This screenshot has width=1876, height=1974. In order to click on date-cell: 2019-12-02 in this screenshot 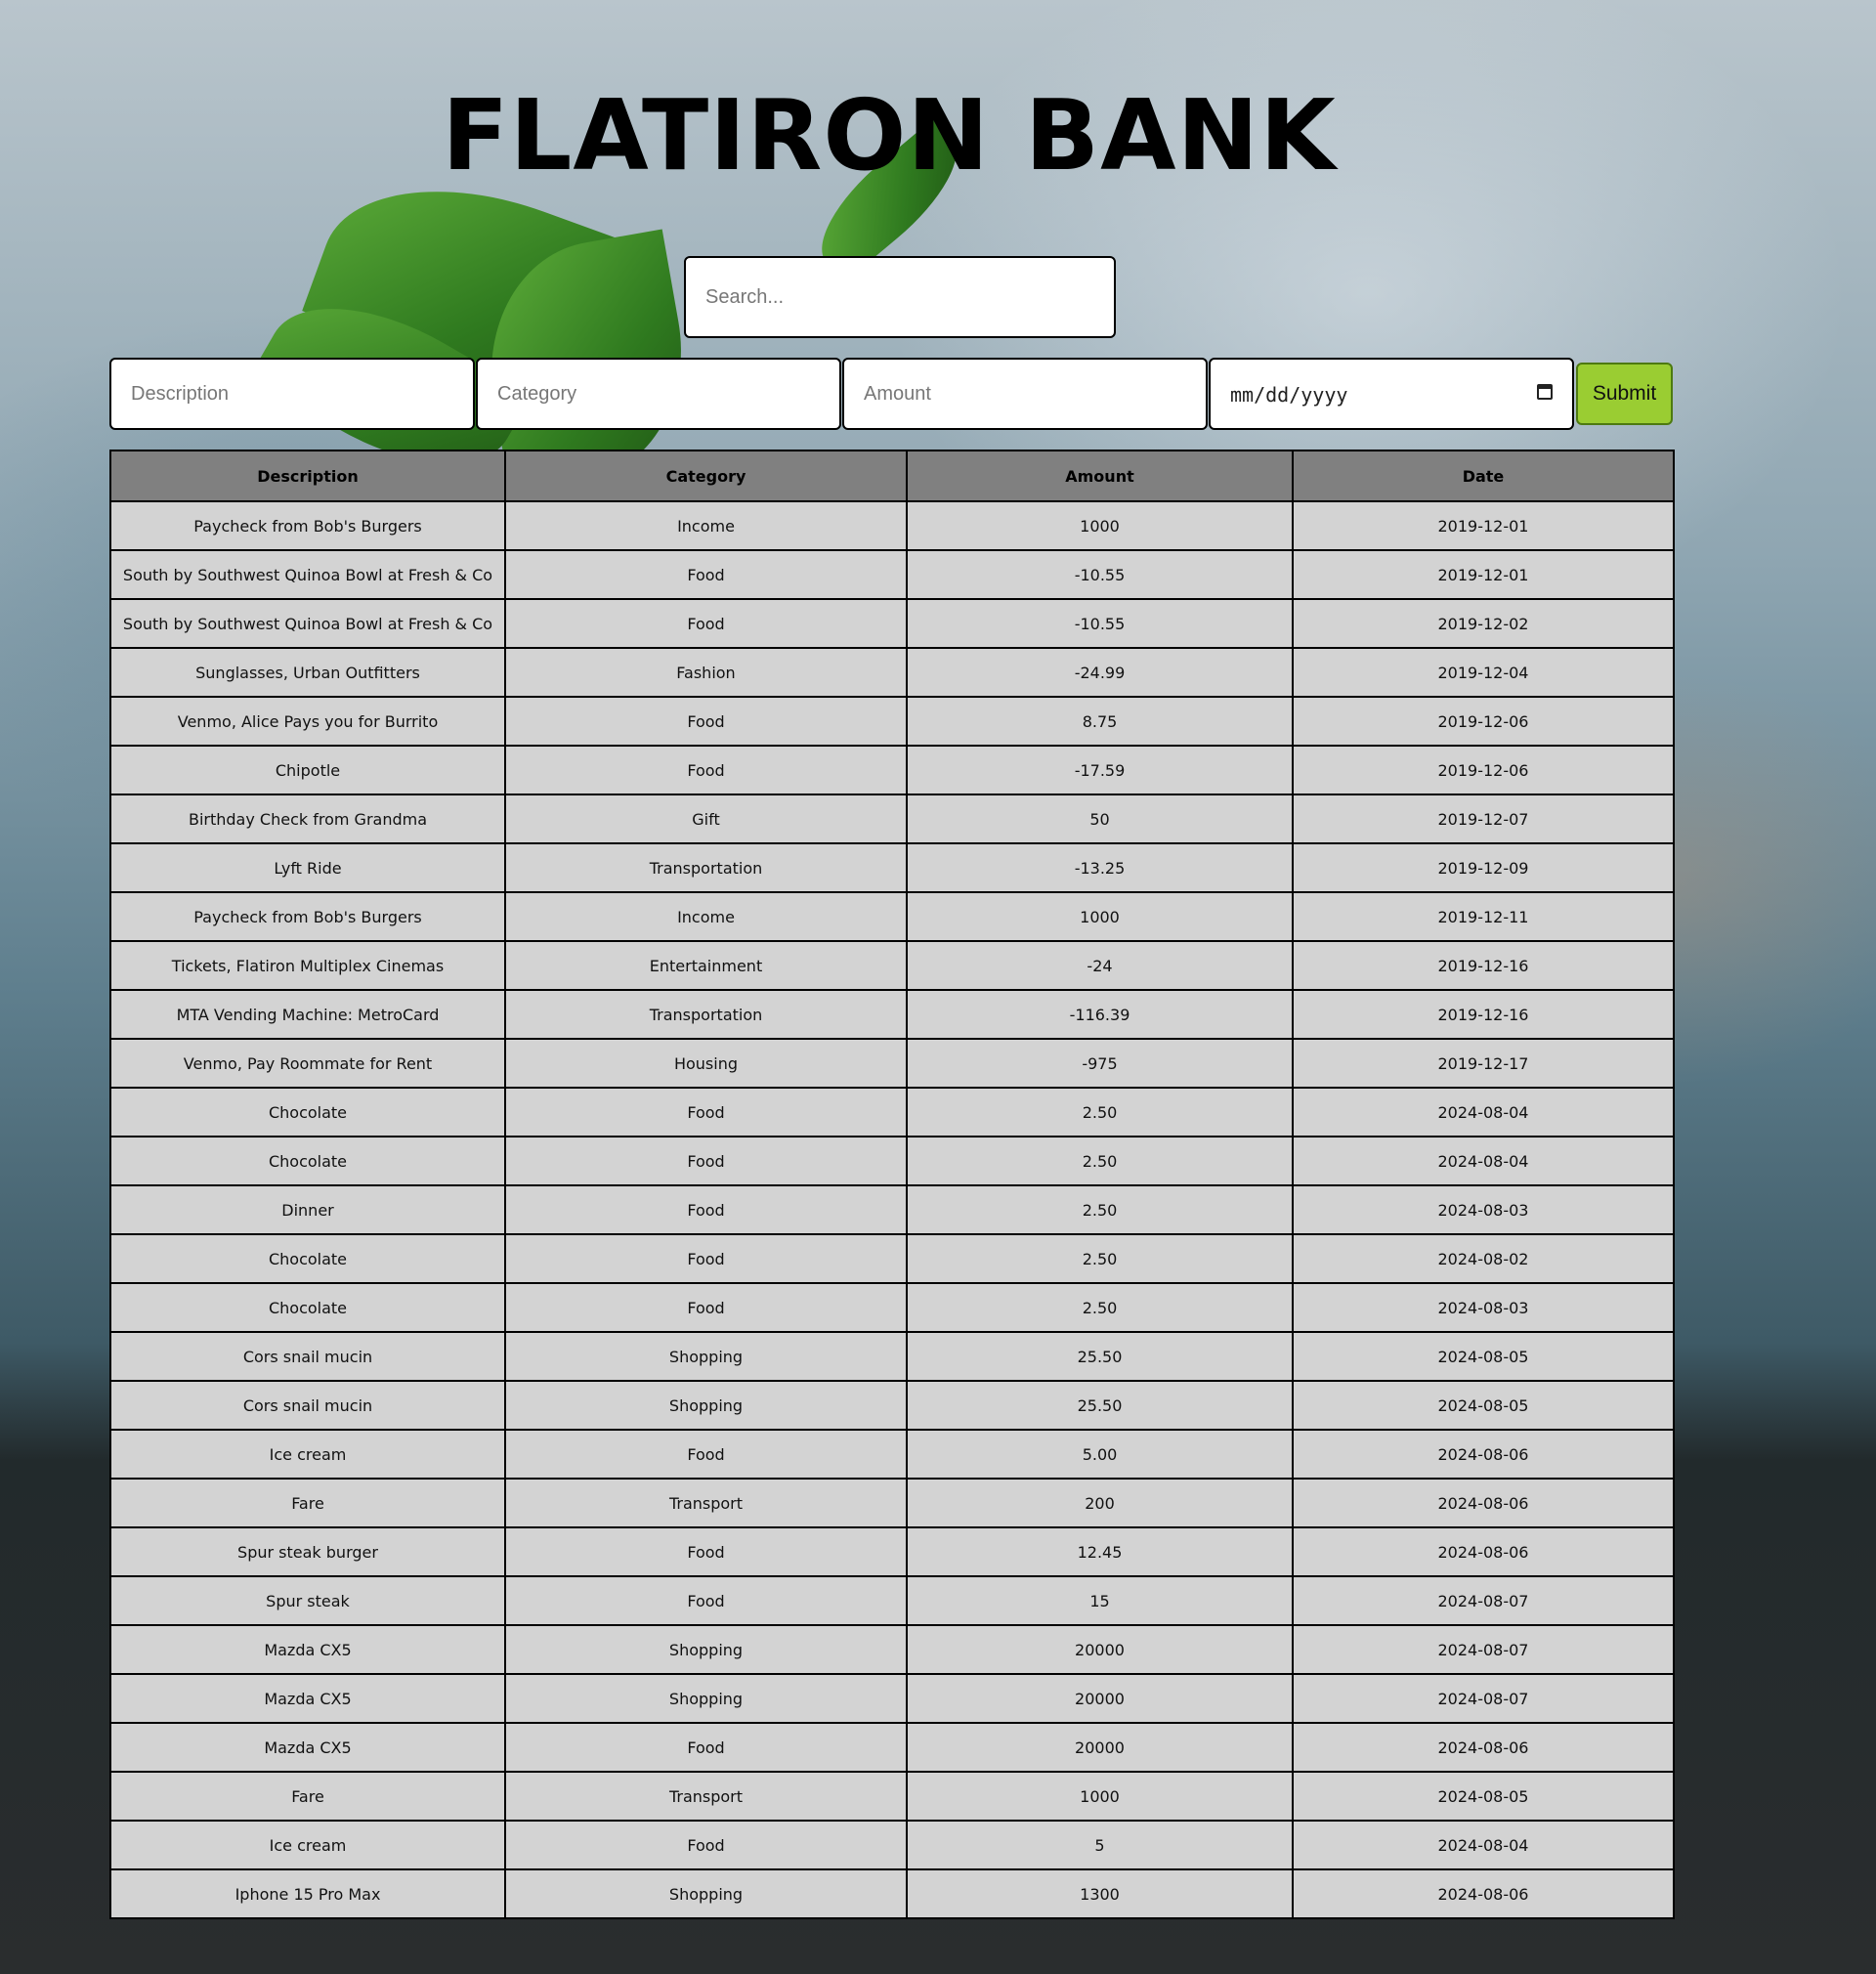, I will do `click(1483, 624)`.